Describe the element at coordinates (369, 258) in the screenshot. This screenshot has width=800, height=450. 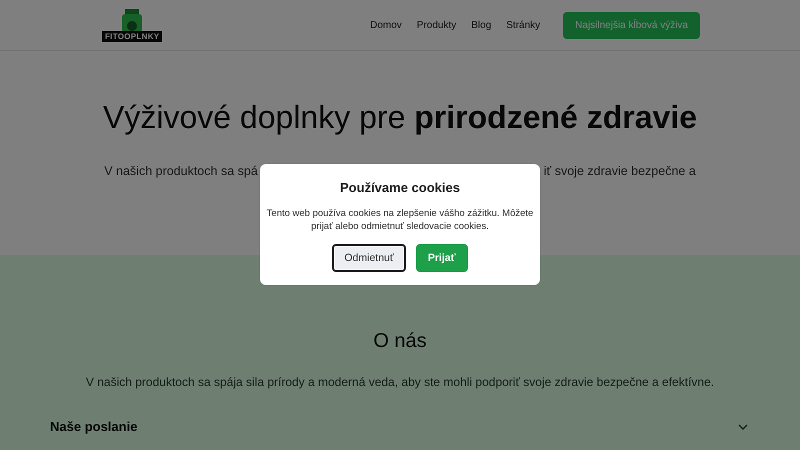
I see `decline-button: Odmietnuť` at that location.